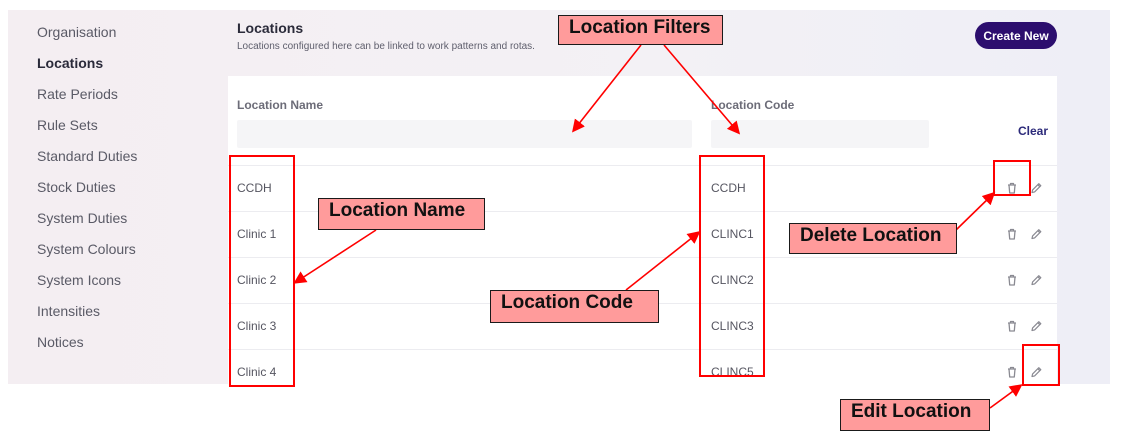 The height and width of the screenshot is (444, 1122). Describe the element at coordinates (401, 214) in the screenshot. I see `annotation-location-name: Location Name` at that location.